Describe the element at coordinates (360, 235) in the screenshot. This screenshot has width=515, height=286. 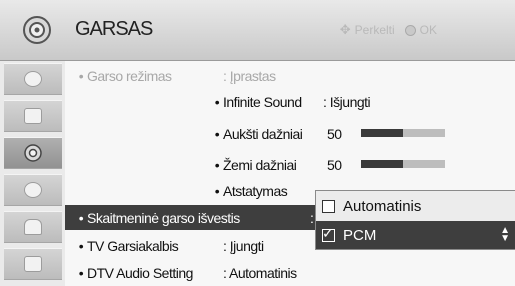
I see `dropdown-option-label: PCM` at that location.